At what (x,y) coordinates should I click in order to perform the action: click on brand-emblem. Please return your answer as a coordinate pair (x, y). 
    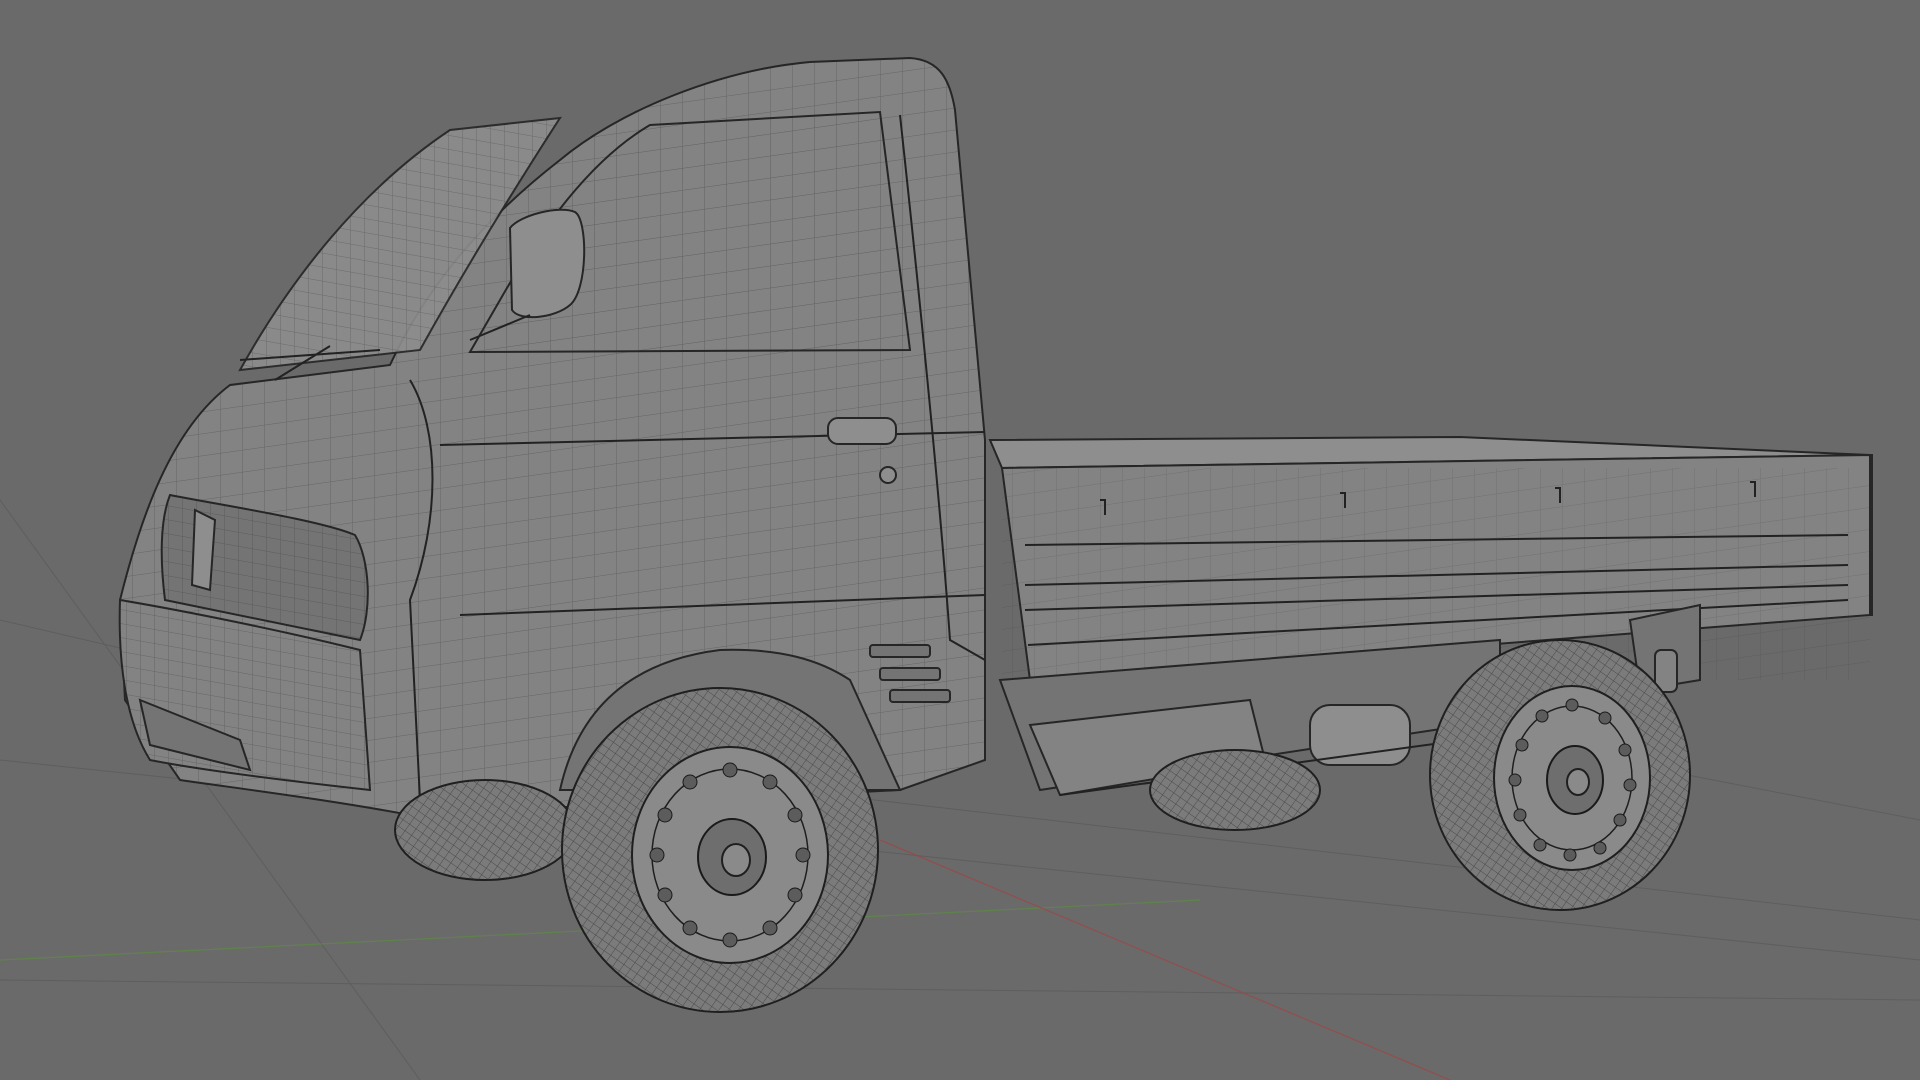
    Looking at the image, I should click on (203, 550).